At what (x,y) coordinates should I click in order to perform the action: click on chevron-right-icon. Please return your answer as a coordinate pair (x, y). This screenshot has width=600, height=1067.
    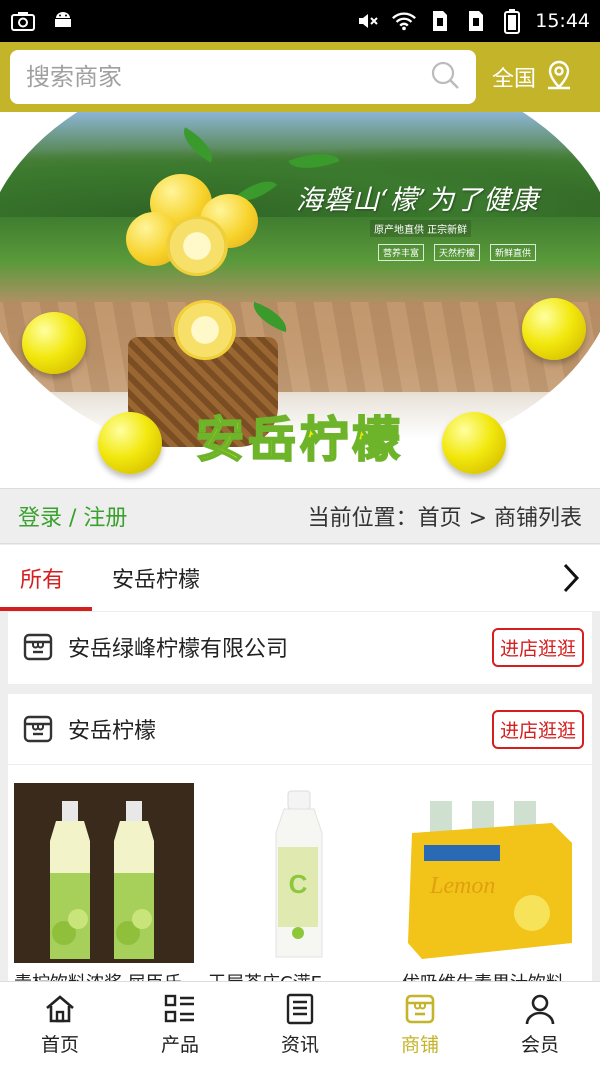
    Looking at the image, I should click on (571, 578).